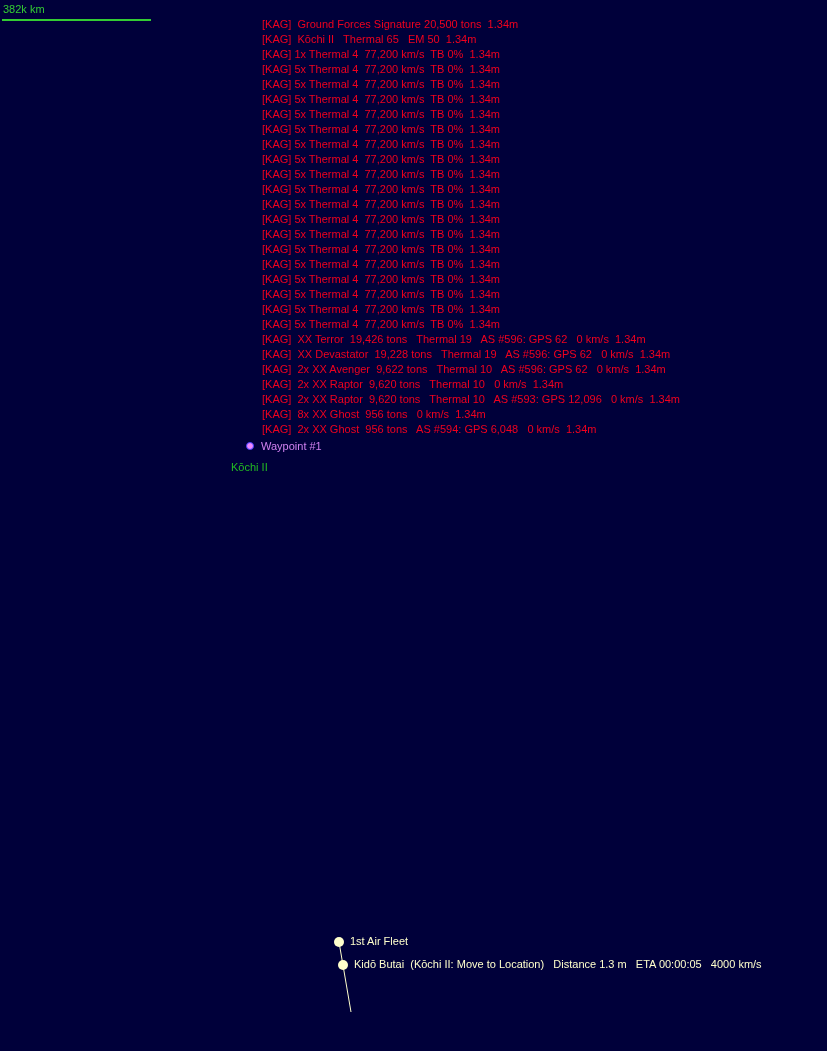 The image size is (827, 1051). What do you see at coordinates (382, 54) in the screenshot?
I see `contact-label: [KAG] 1x Thermal 4 77,200 km/s TB 0% 1.34m` at bounding box center [382, 54].